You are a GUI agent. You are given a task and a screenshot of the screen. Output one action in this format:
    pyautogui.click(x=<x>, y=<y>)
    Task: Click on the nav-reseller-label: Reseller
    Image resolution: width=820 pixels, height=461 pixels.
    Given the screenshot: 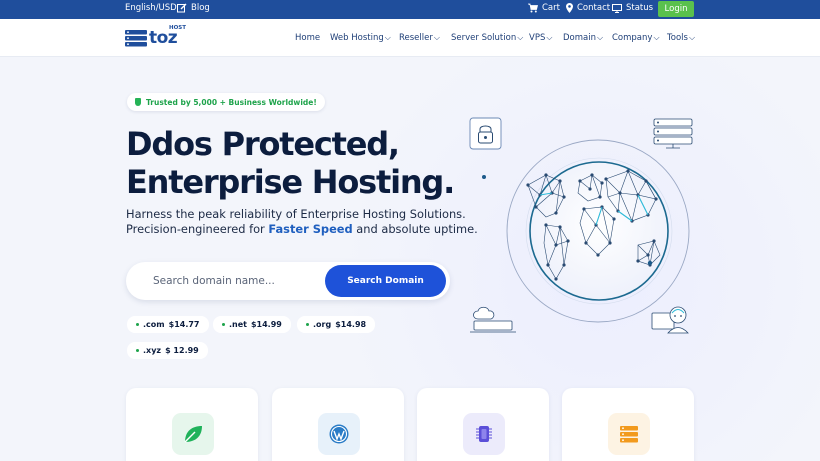 What is the action you would take?
    pyautogui.click(x=416, y=38)
    